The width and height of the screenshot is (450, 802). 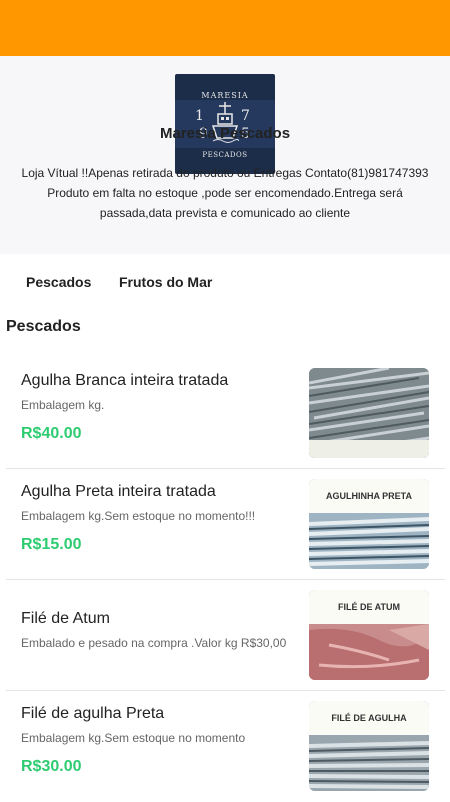 I want to click on fish-pile-image, so click(x=369, y=413).